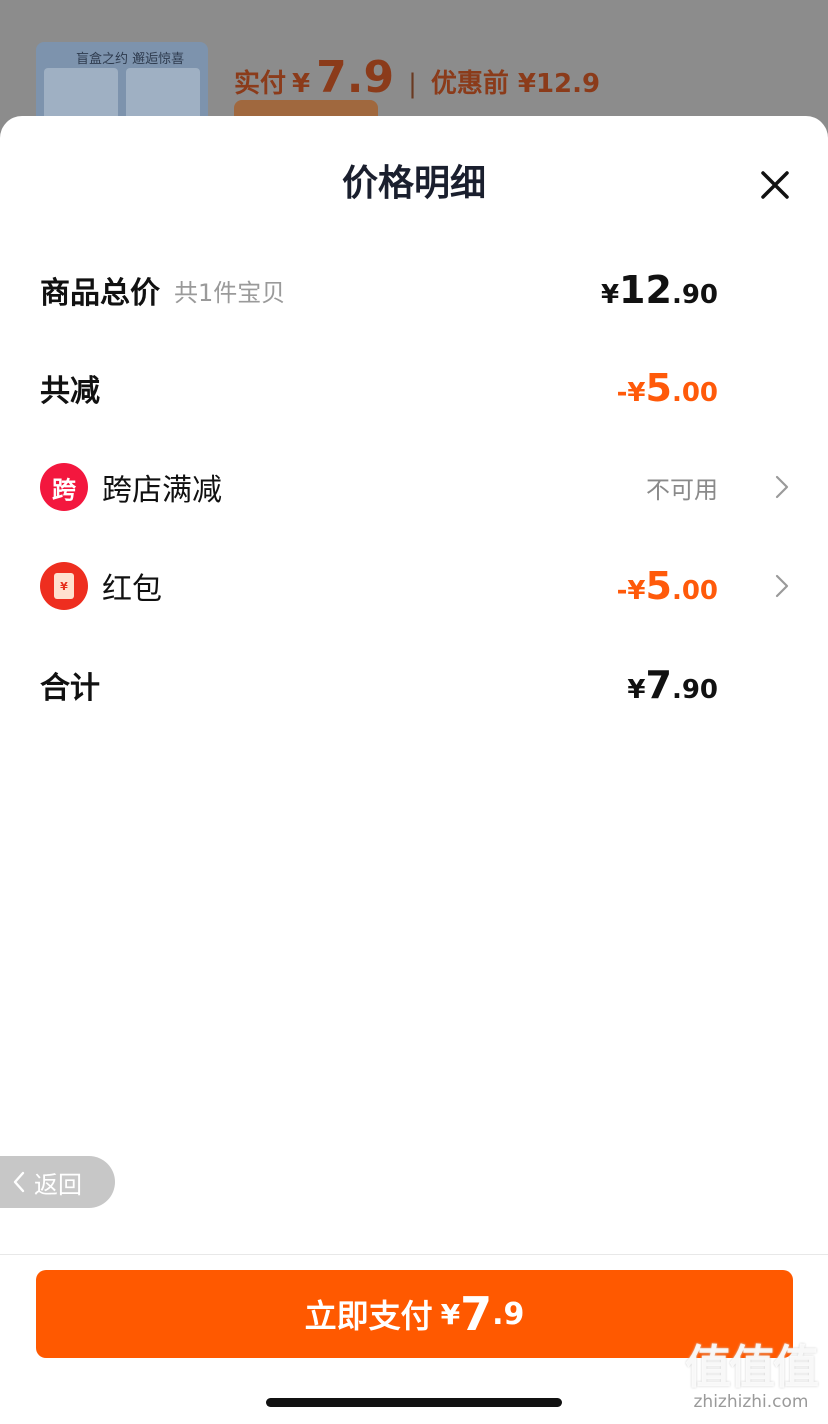  What do you see at coordinates (413, 183) in the screenshot?
I see `sheet-title: 价格明细` at bounding box center [413, 183].